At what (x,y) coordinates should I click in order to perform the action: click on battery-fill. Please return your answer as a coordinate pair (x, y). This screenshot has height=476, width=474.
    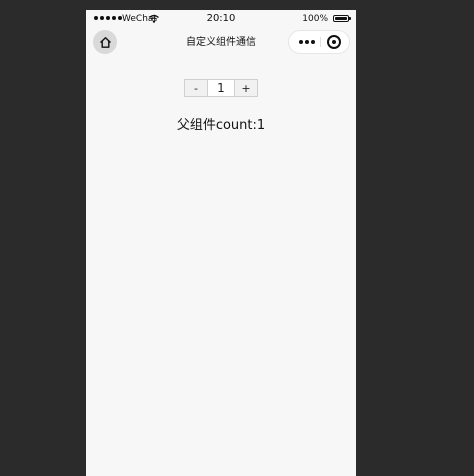
    Looking at the image, I should click on (341, 18).